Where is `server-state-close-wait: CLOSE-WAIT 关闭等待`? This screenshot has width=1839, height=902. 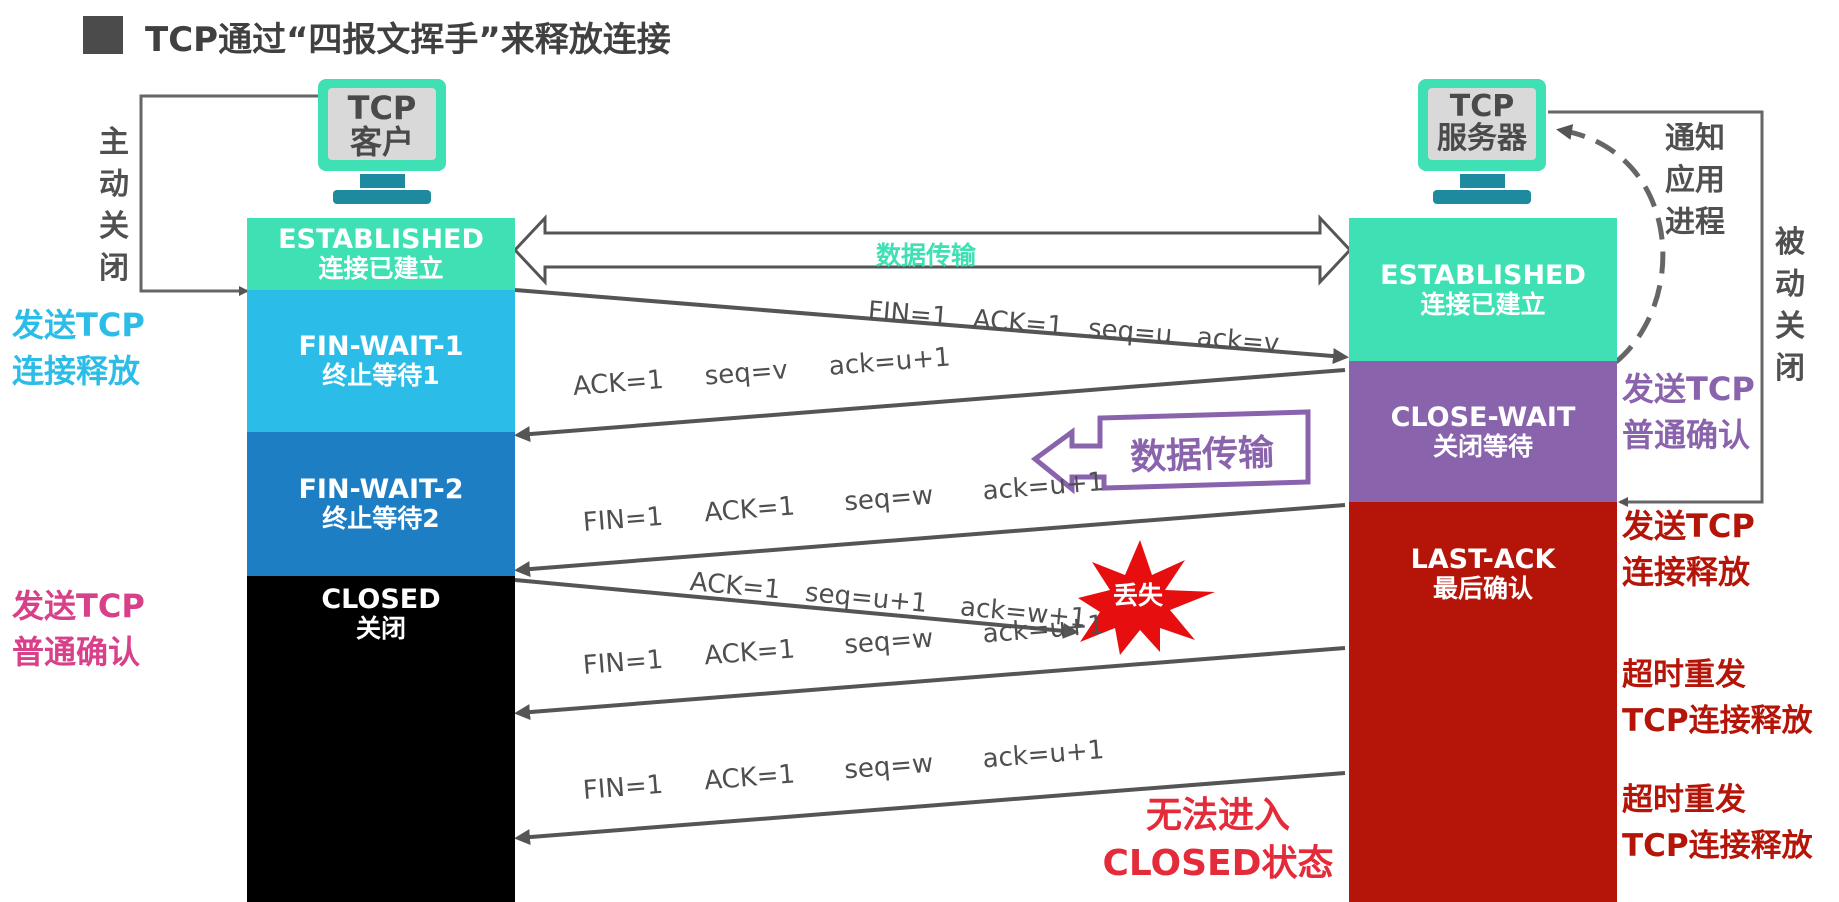 server-state-close-wait: CLOSE-WAIT 关闭等待 is located at coordinates (1483, 431).